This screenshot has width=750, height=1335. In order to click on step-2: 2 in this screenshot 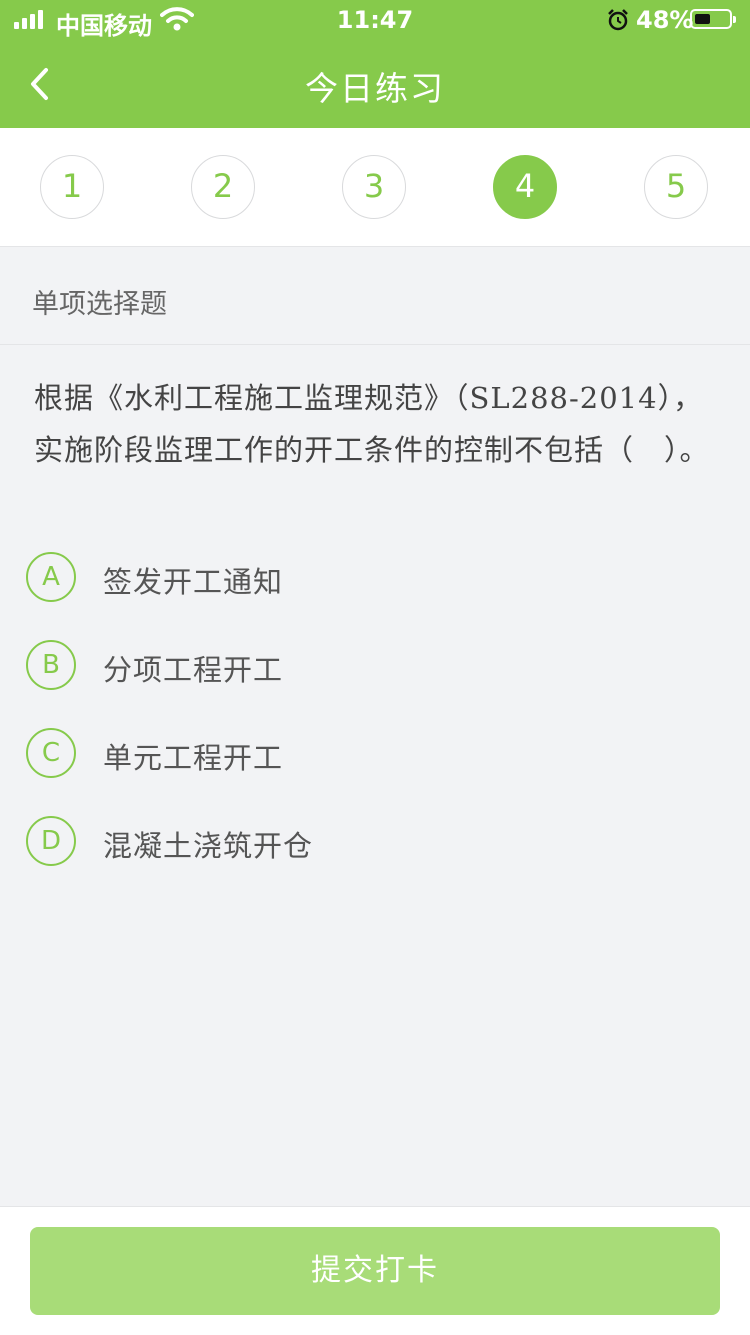, I will do `click(223, 187)`.